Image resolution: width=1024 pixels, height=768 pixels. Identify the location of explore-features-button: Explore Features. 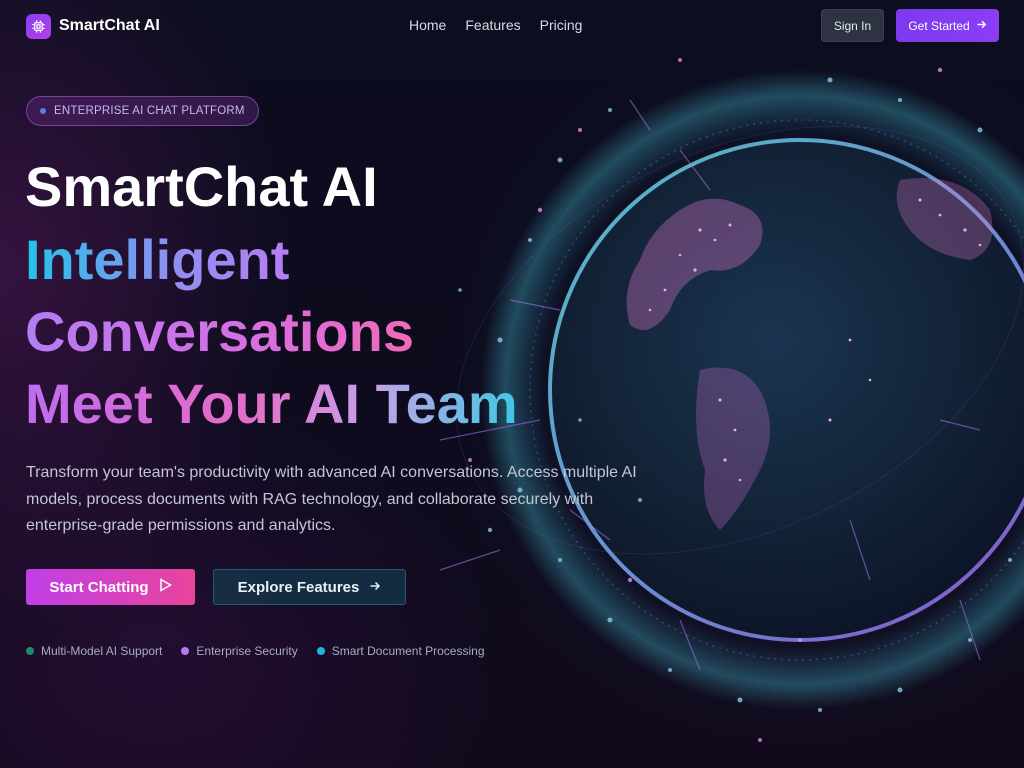
(309, 587).